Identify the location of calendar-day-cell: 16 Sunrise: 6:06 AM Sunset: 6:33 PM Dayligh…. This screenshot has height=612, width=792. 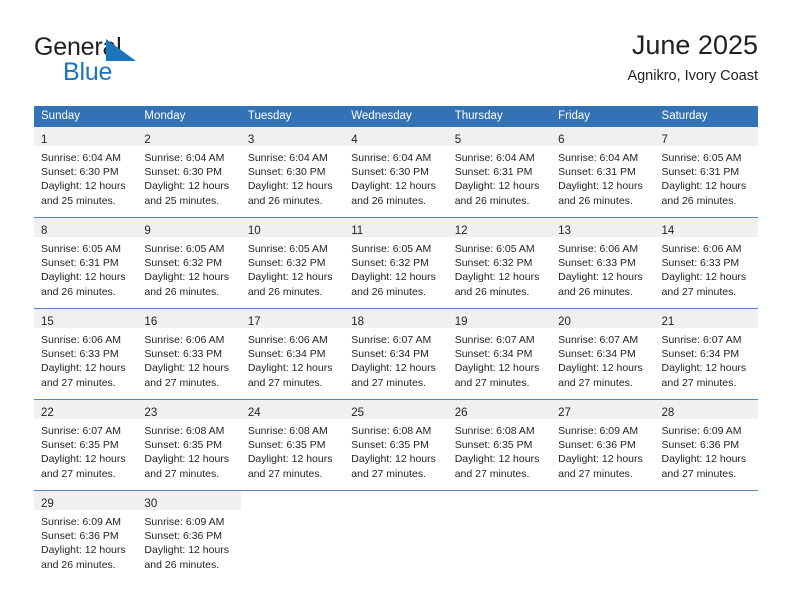
(189, 354).